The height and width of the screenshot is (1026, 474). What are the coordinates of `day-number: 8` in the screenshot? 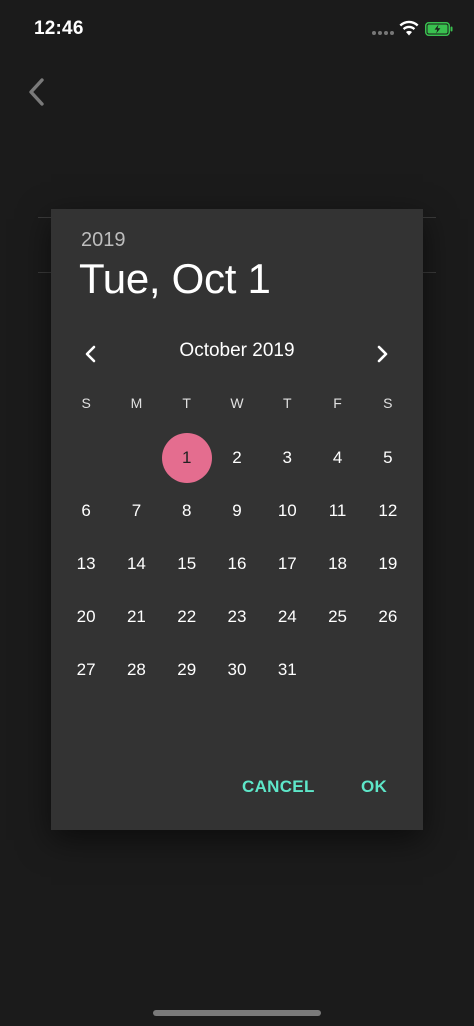 It's located at (186, 510).